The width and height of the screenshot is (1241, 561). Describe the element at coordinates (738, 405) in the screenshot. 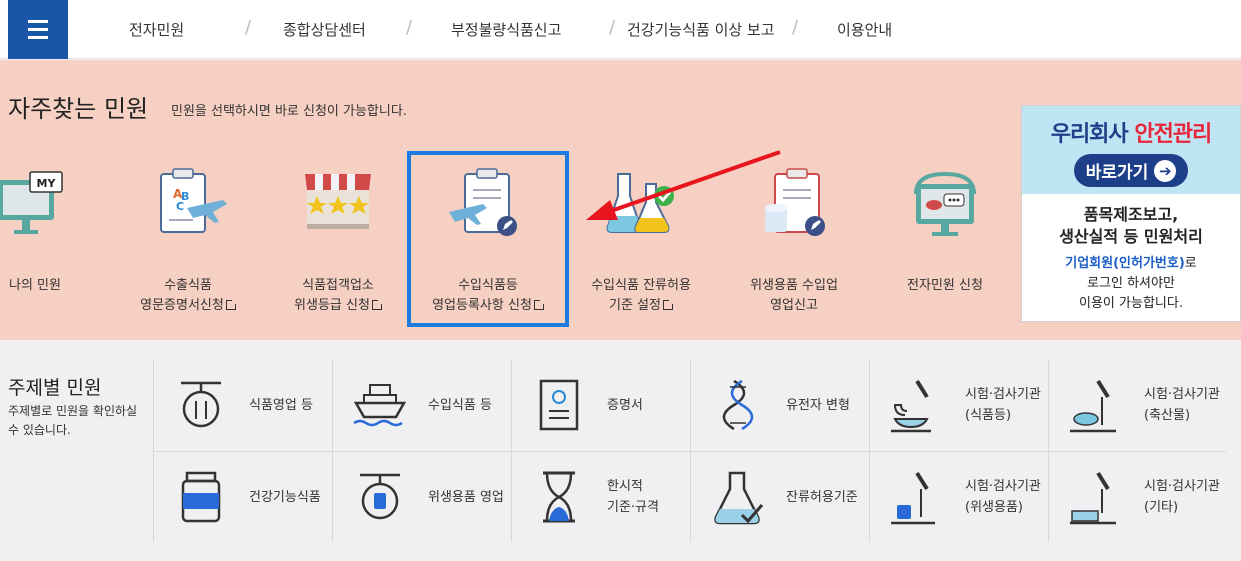

I see `dna-icon` at that location.